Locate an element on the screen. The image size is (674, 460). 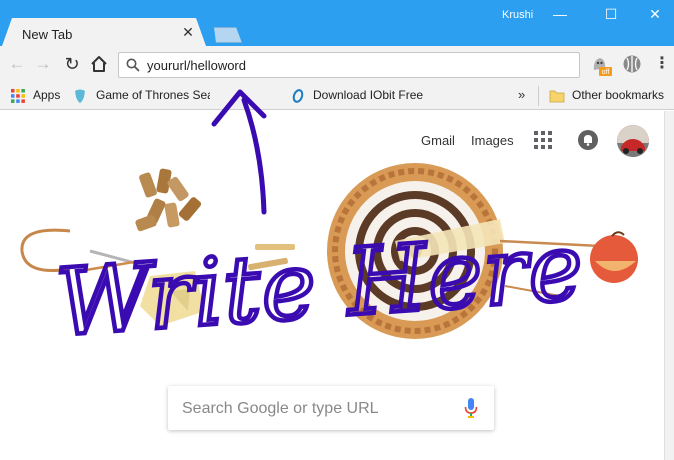
arrow-annotation is located at coordinates (254, 156).